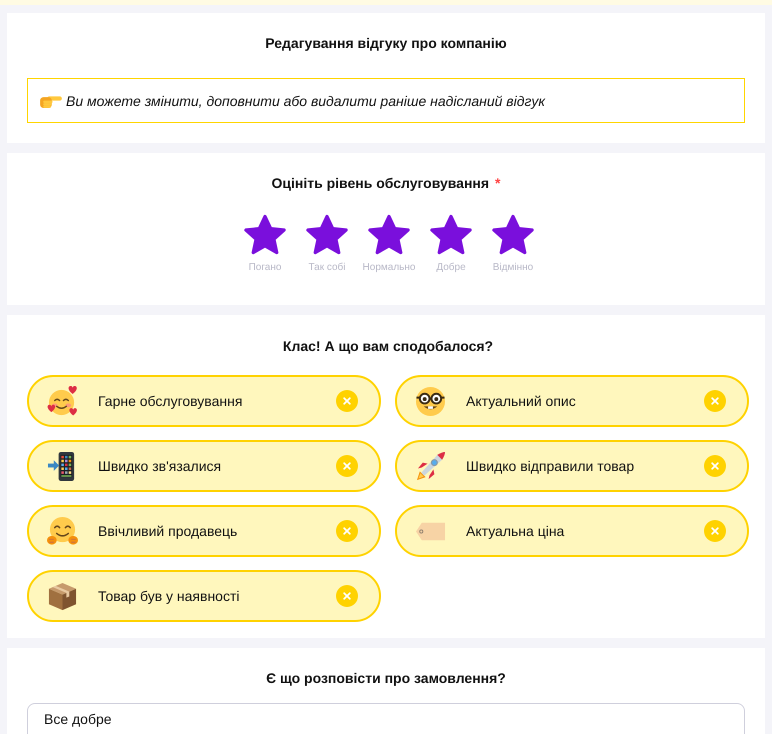 Image resolution: width=772 pixels, height=734 pixels. What do you see at coordinates (381, 183) in the screenshot?
I see `section-title: Оцініть рівень обслуговування` at bounding box center [381, 183].